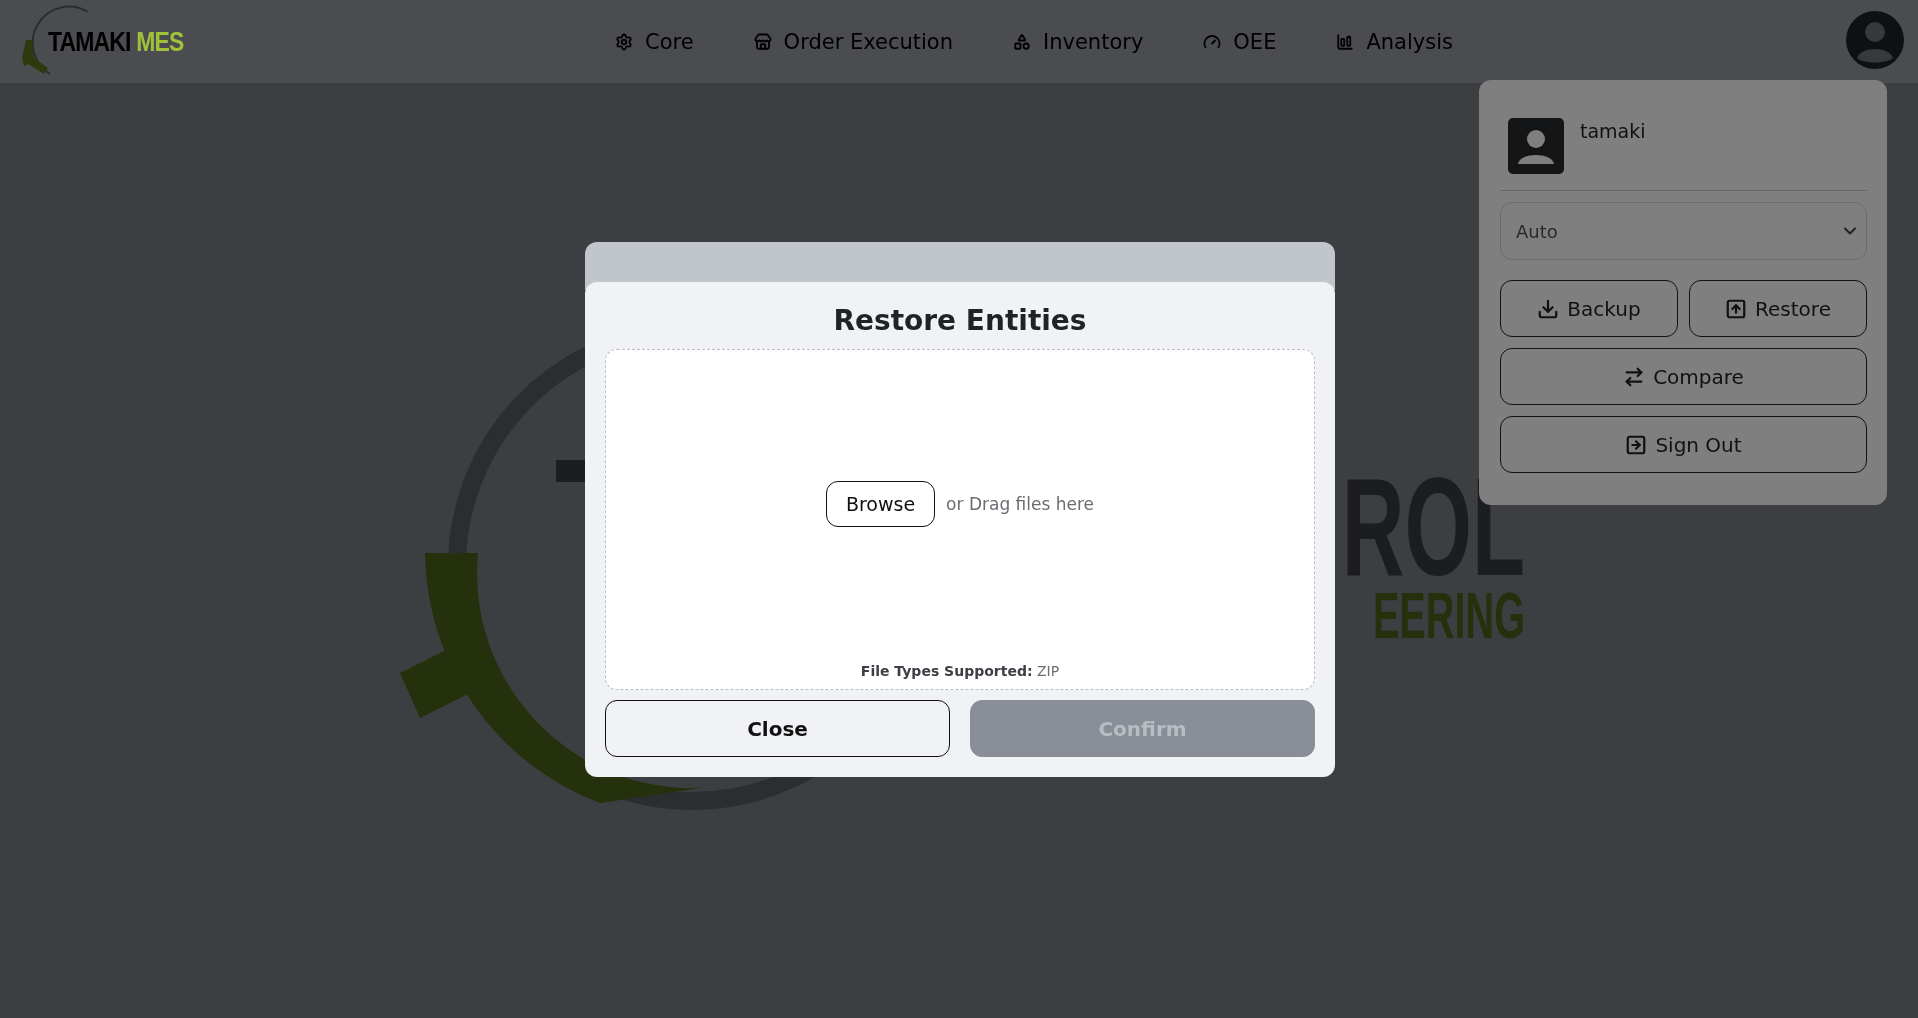 The height and width of the screenshot is (1018, 1918). What do you see at coordinates (654, 41) in the screenshot?
I see `nav-item: Core` at bounding box center [654, 41].